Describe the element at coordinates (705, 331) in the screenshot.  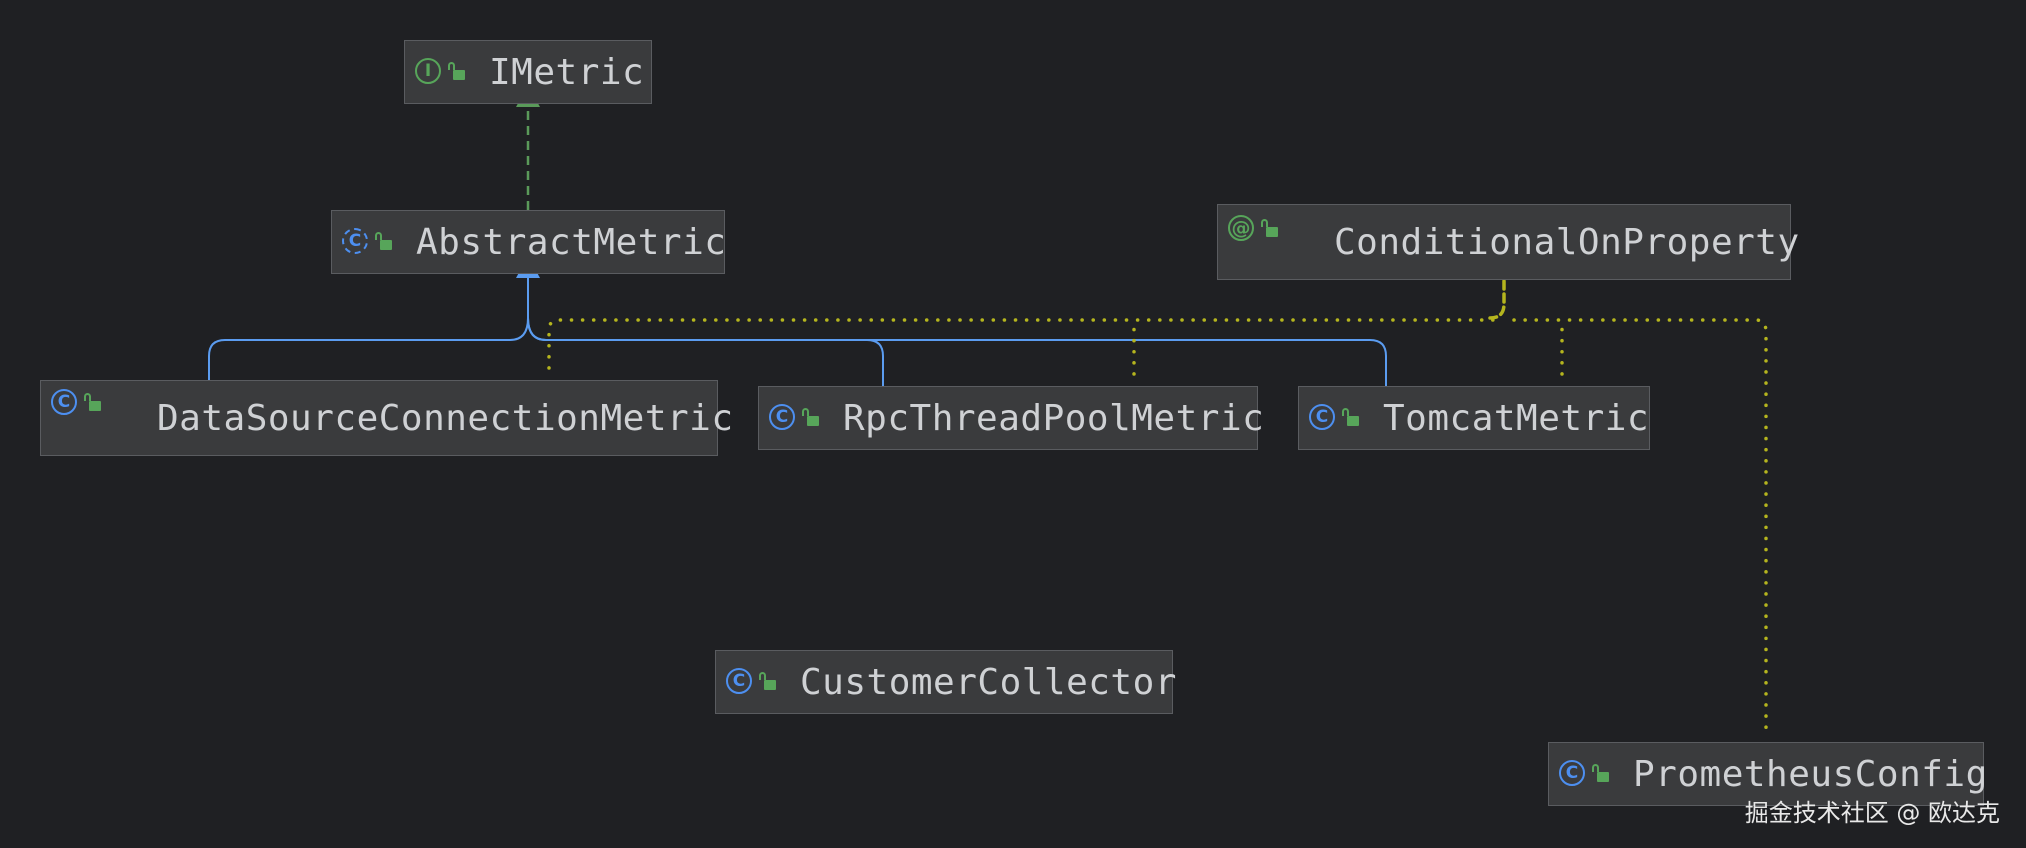
I see `edge-rpcthreadpoolmetric-extends-abstractmetric` at that location.